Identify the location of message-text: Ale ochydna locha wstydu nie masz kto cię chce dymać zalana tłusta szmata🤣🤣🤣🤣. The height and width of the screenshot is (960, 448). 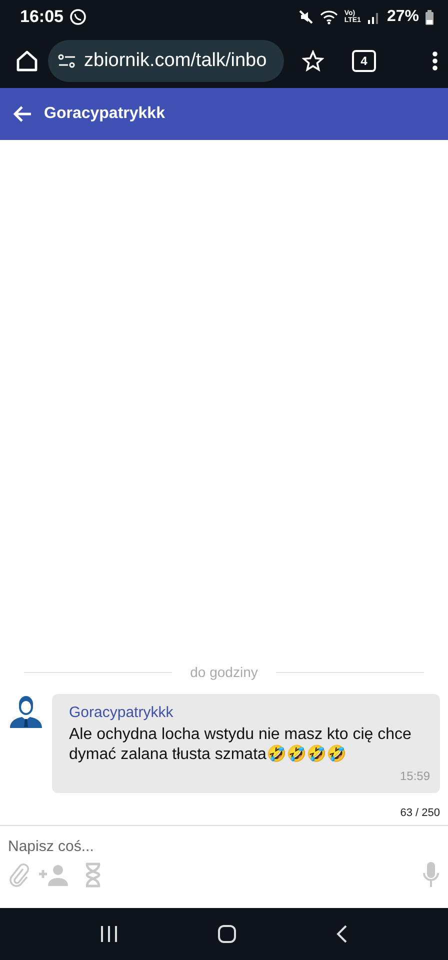
(240, 745).